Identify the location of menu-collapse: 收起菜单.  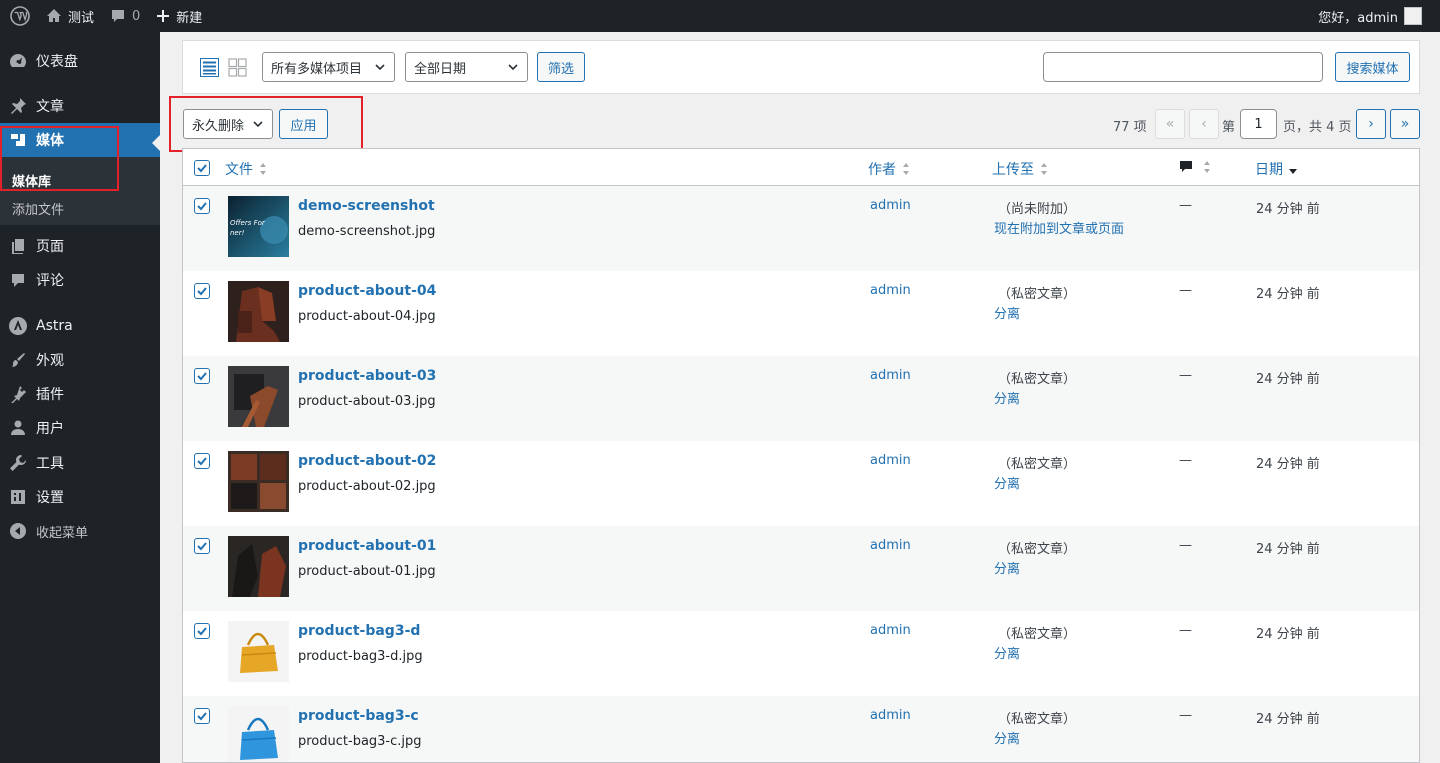
(80, 531).